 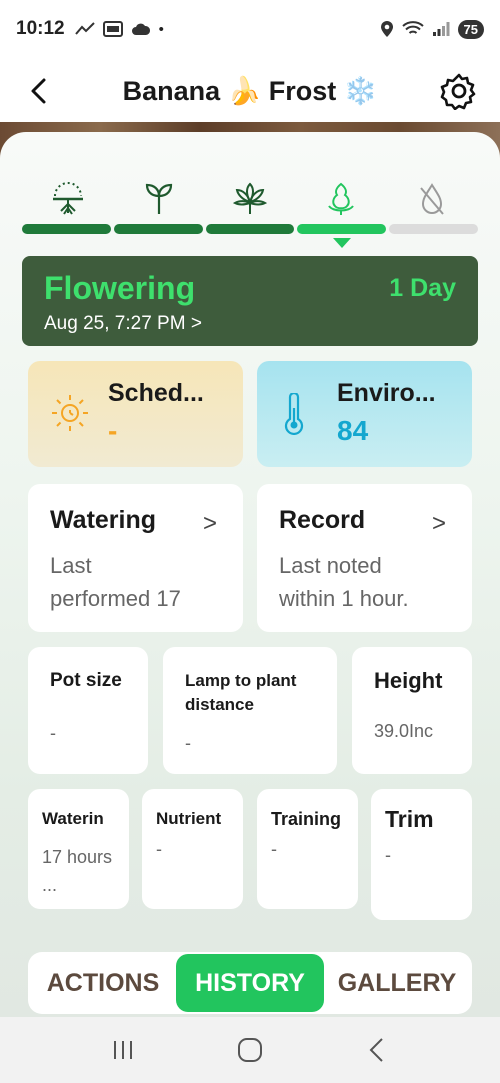 I want to click on watering-card: Watering > Last performed 17, so click(x=135, y=558).